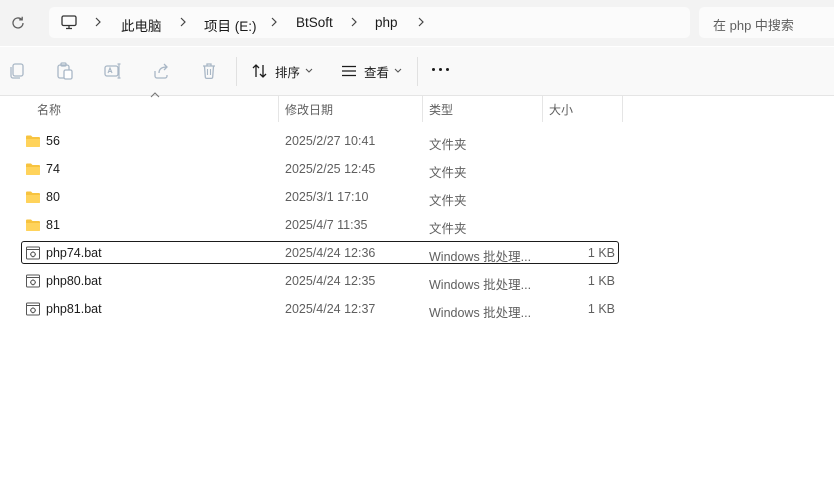 The height and width of the screenshot is (504, 834). I want to click on delete-icon, so click(209, 71).